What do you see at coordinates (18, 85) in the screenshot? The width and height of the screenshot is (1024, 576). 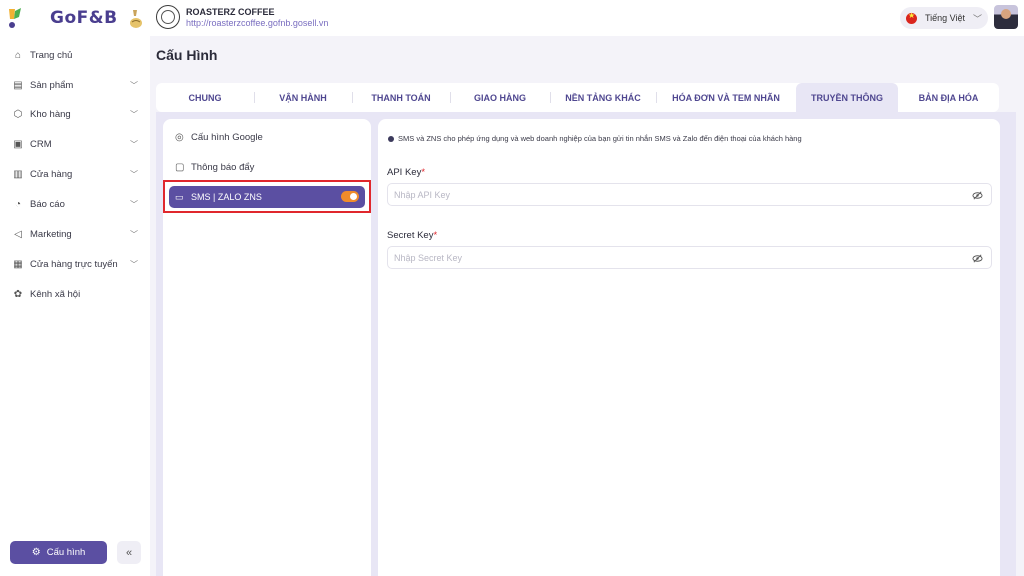 I see `product-icon: ▤` at bounding box center [18, 85].